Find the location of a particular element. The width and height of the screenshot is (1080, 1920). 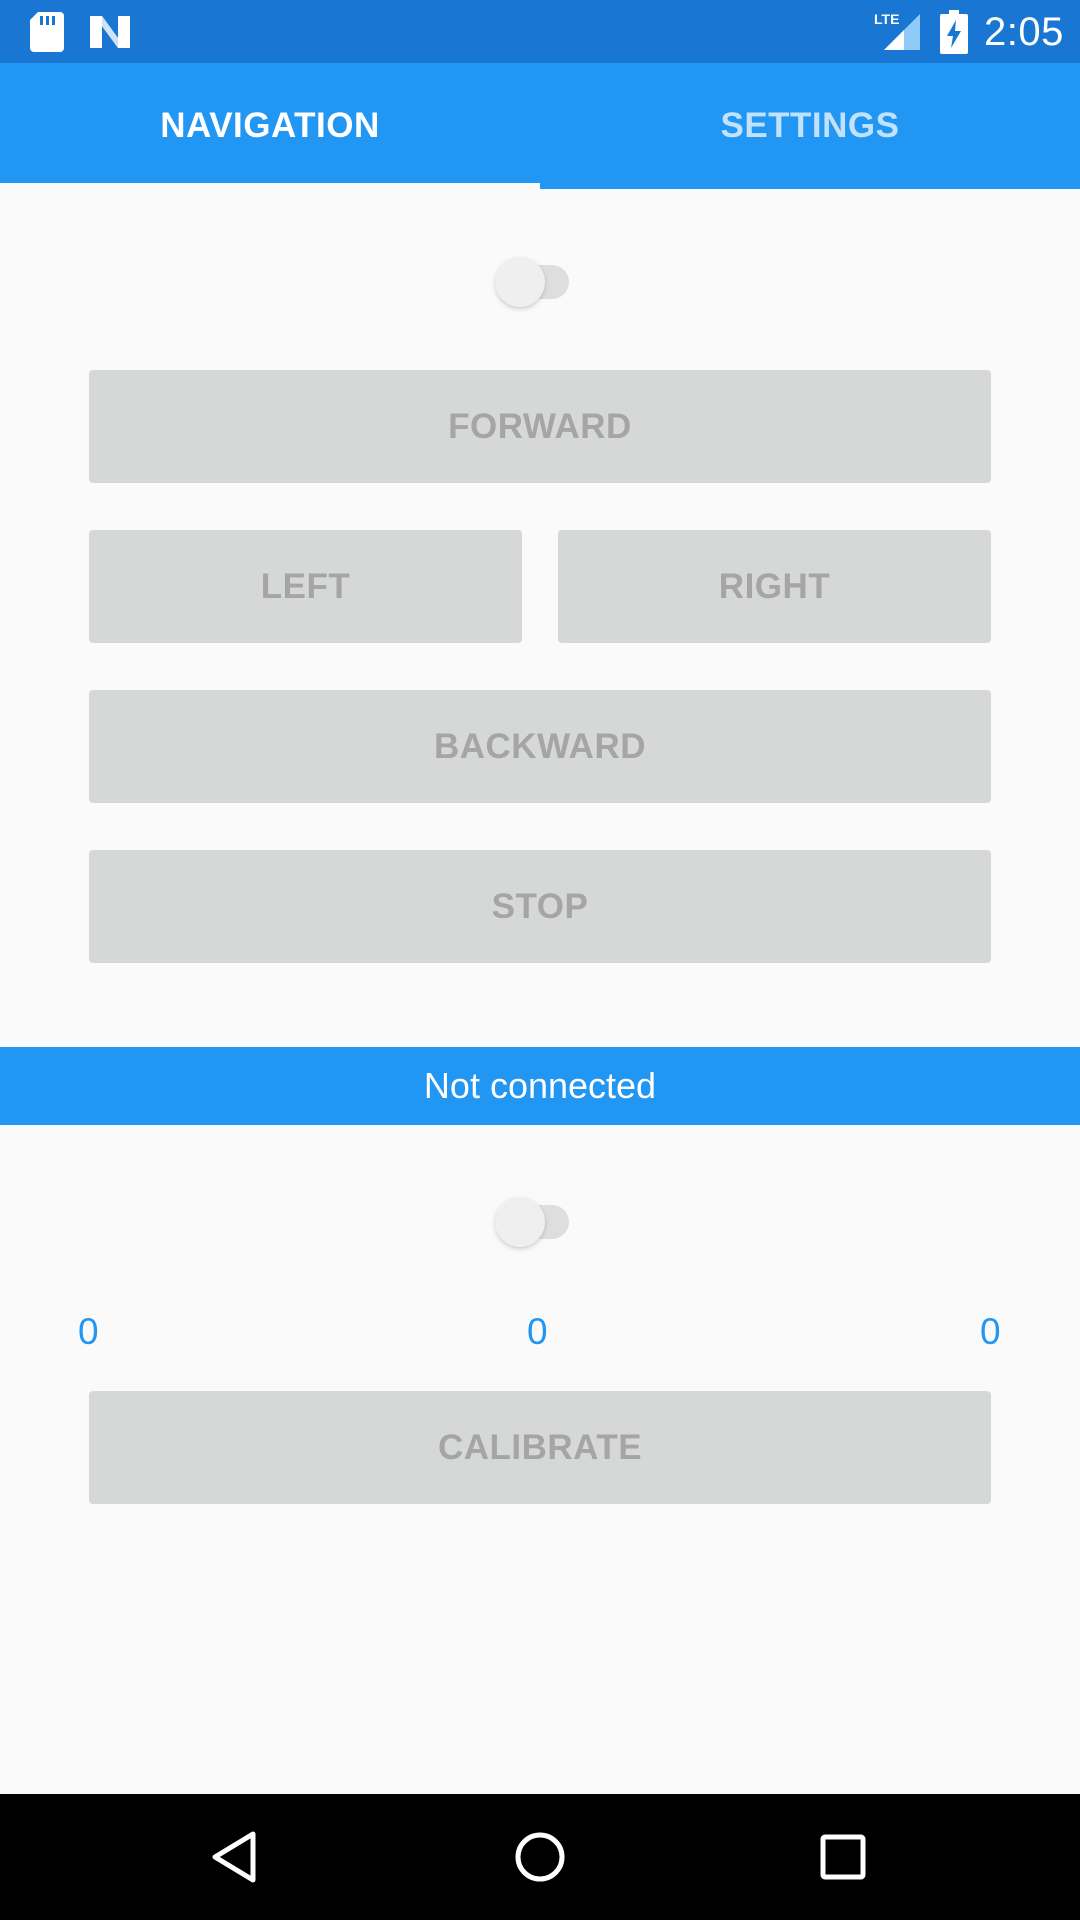

backward-button: BACKWARD is located at coordinates (540, 746).